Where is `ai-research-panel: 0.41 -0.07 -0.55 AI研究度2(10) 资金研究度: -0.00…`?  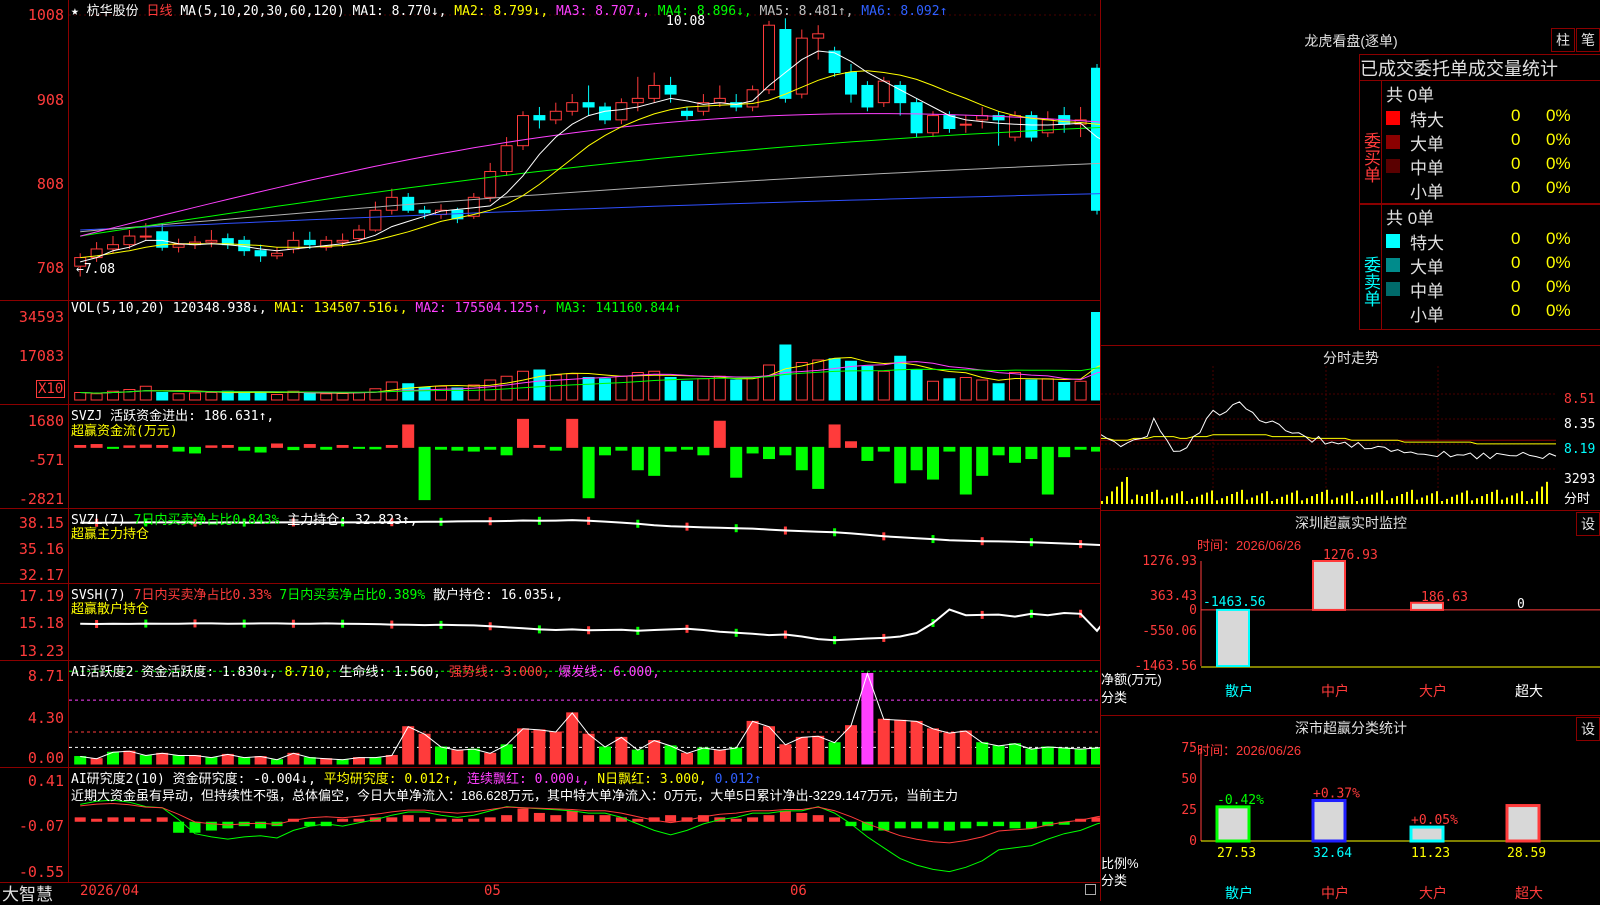 ai-research-panel: 0.41 -0.07 -0.55 AI研究度2(10) 资金研究度: -0.00… is located at coordinates (550, 824).